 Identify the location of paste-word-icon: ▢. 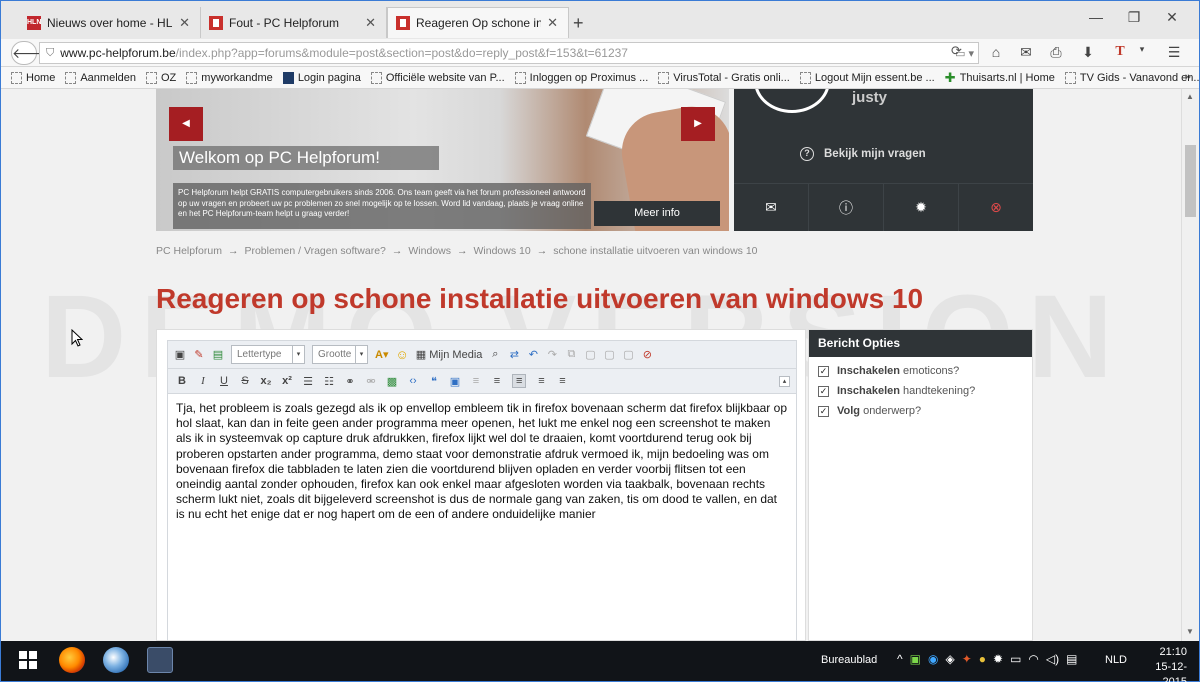
(628, 354).